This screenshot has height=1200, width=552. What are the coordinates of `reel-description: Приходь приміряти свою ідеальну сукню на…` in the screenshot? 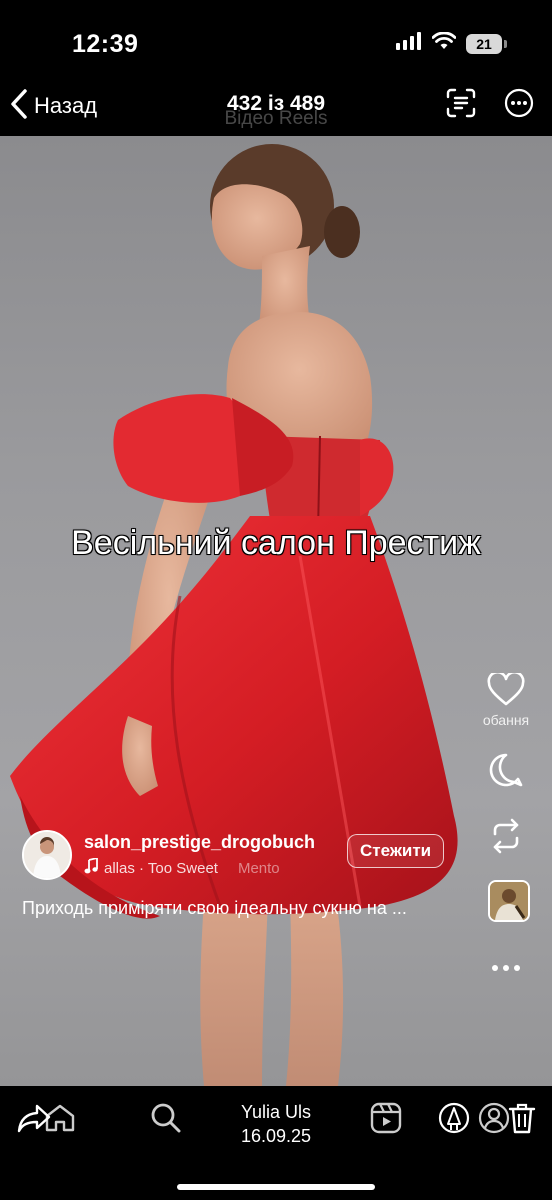 It's located at (214, 908).